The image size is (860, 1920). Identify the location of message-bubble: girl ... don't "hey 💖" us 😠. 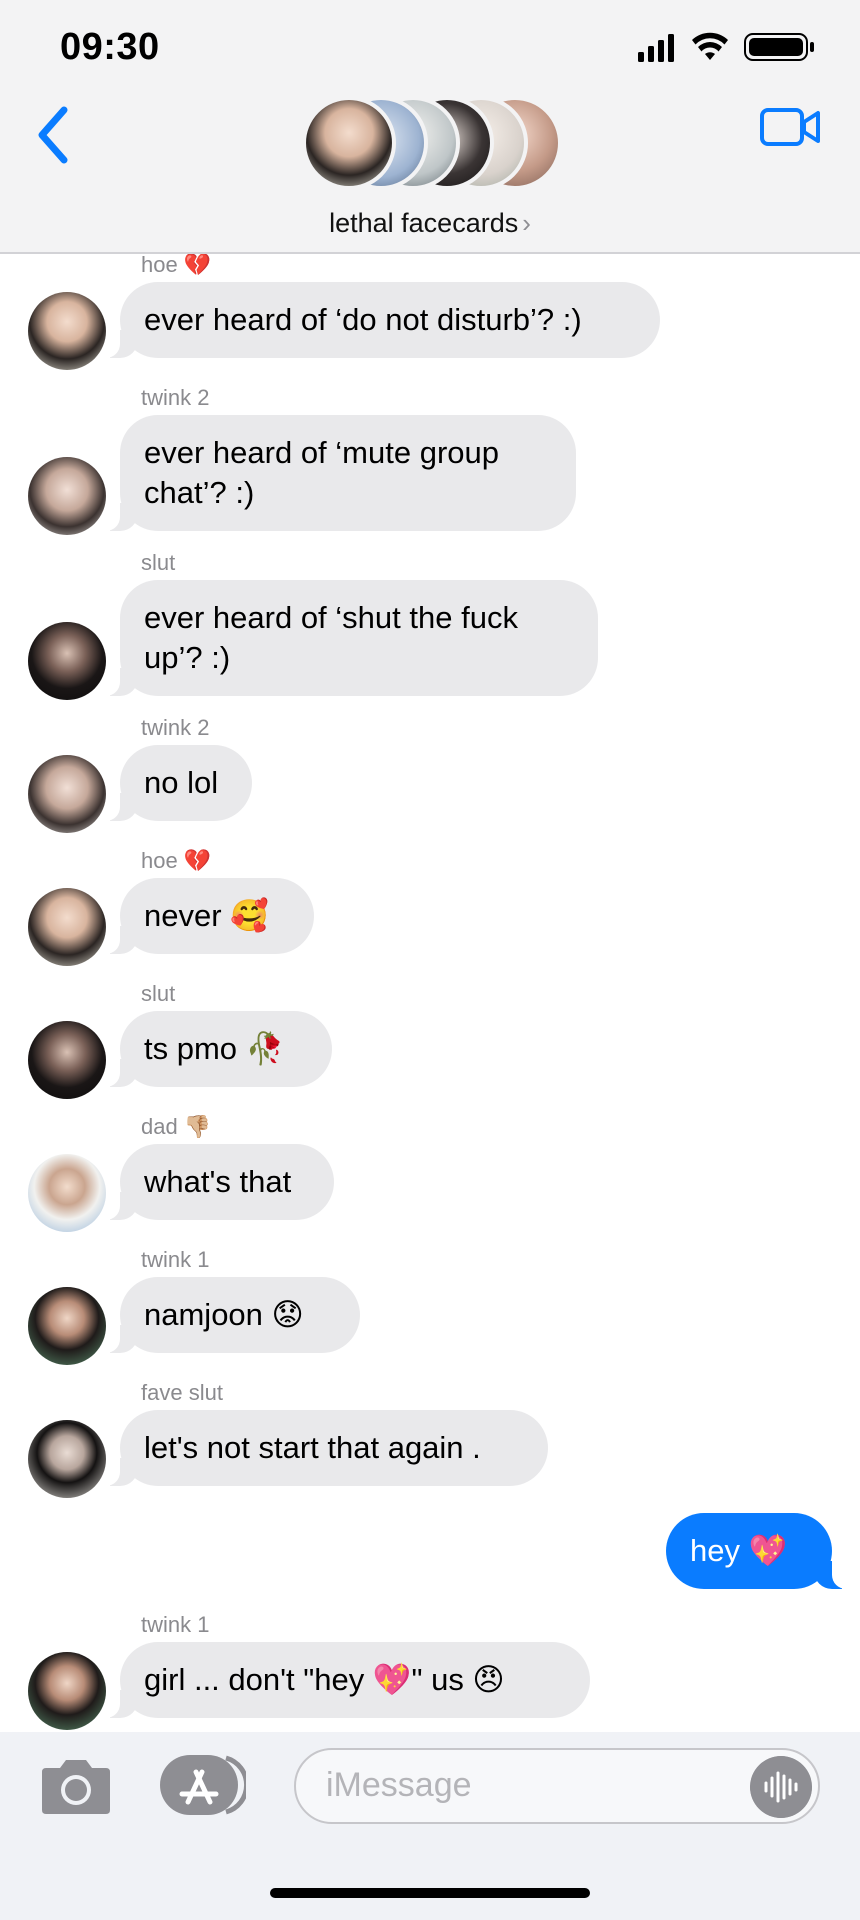
(345, 1680).